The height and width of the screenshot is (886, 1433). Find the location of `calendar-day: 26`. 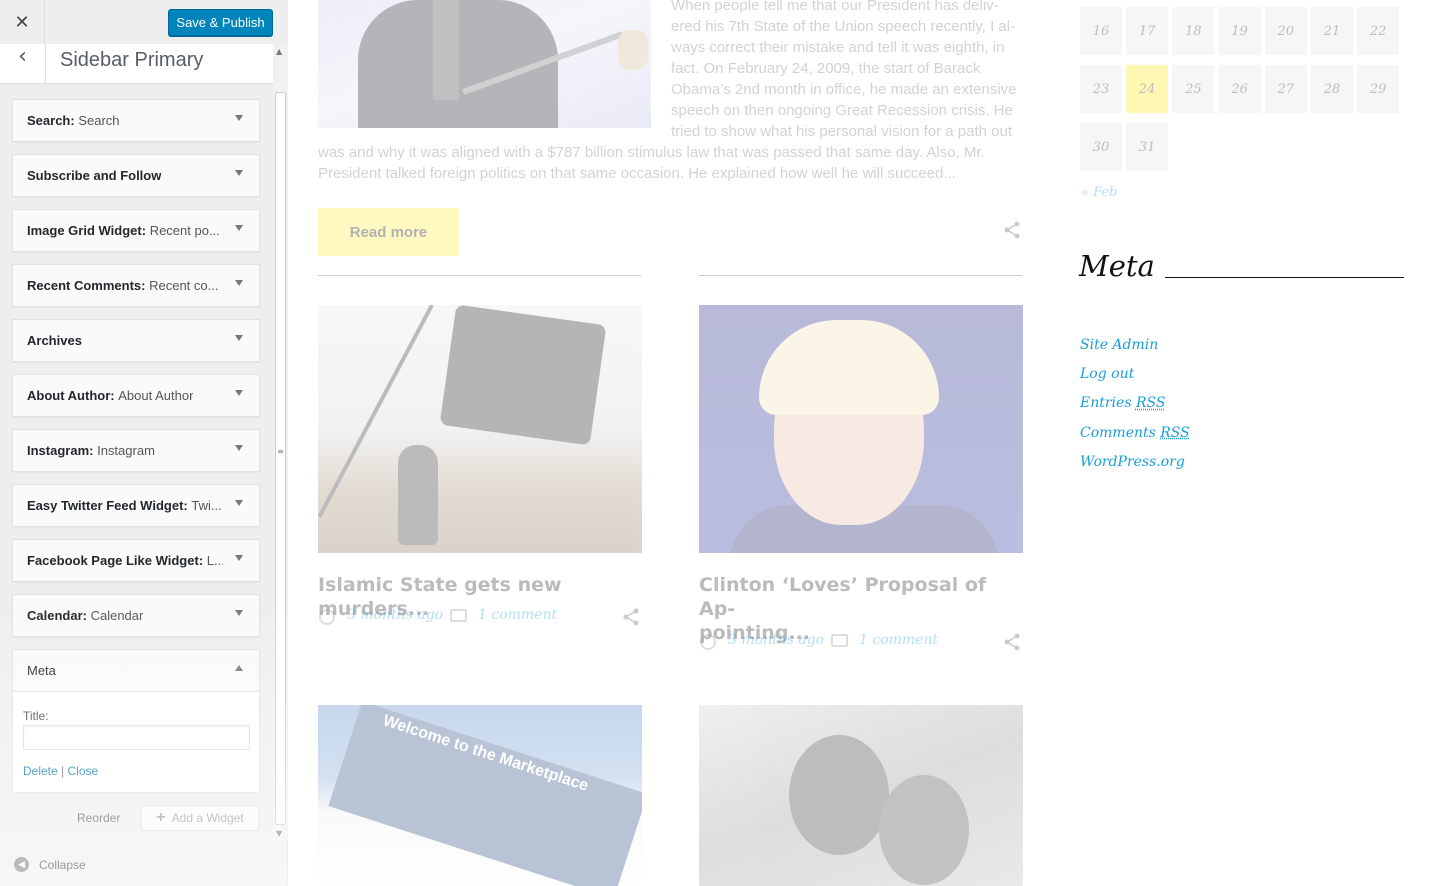

calendar-day: 26 is located at coordinates (1239, 89).